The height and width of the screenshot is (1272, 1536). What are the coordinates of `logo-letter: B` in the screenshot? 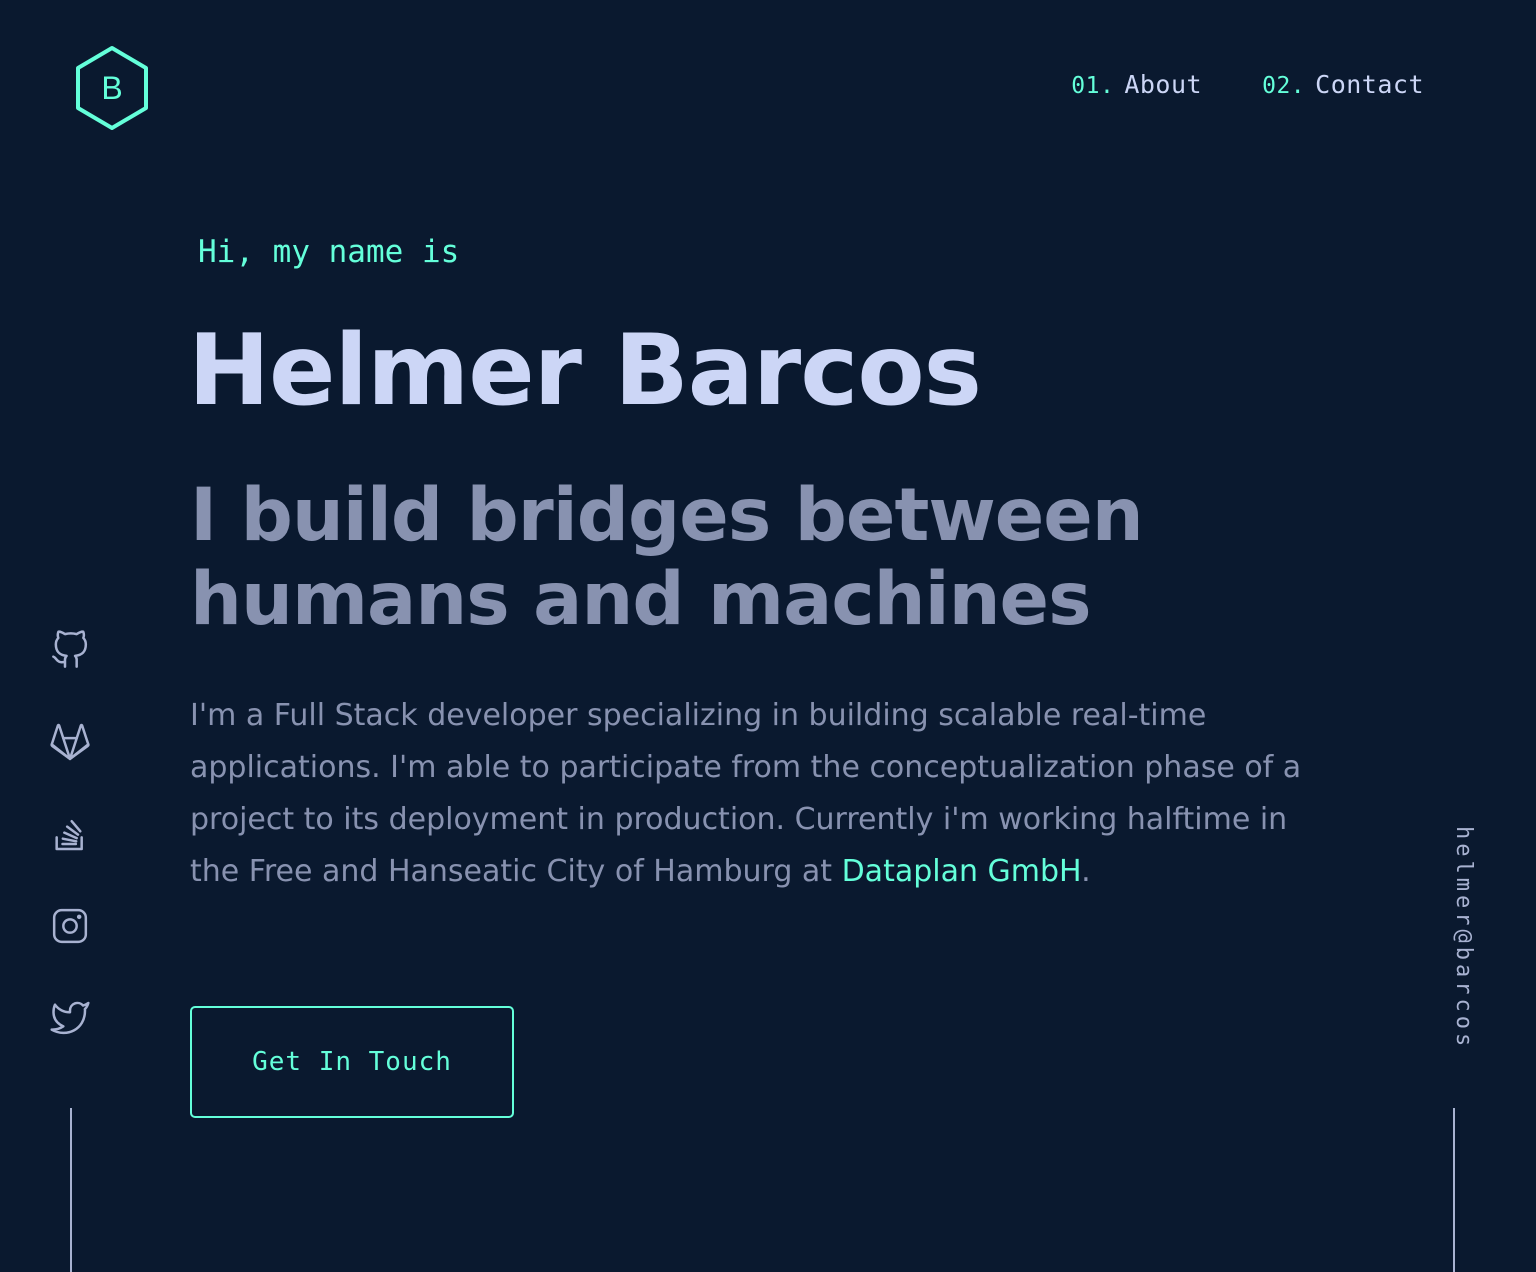 It's located at (111, 88).